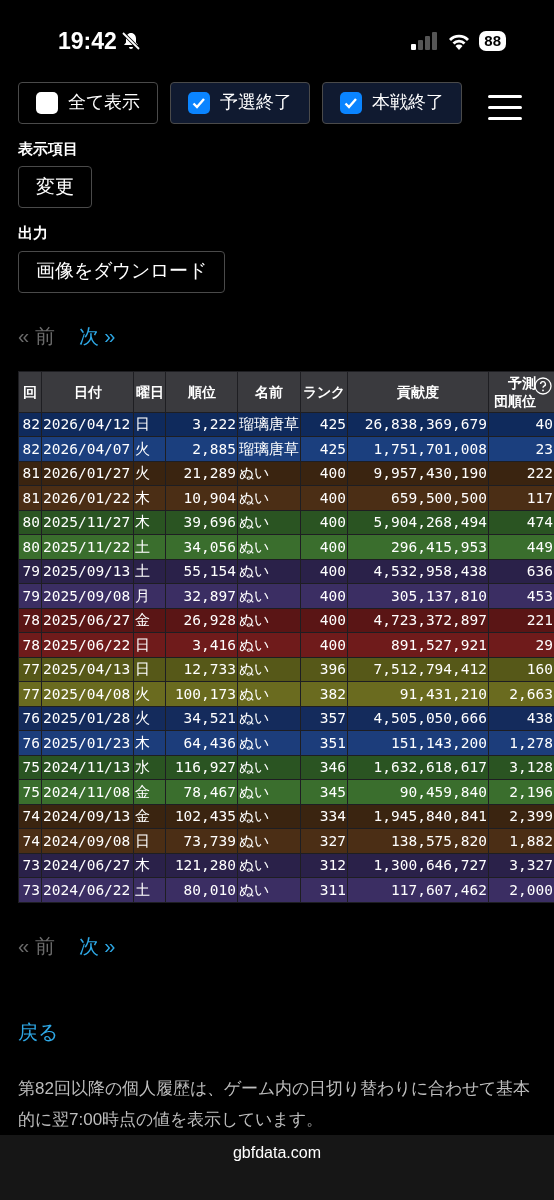  What do you see at coordinates (88, 102) in the screenshot?
I see `filter-toggle: 全て表示` at bounding box center [88, 102].